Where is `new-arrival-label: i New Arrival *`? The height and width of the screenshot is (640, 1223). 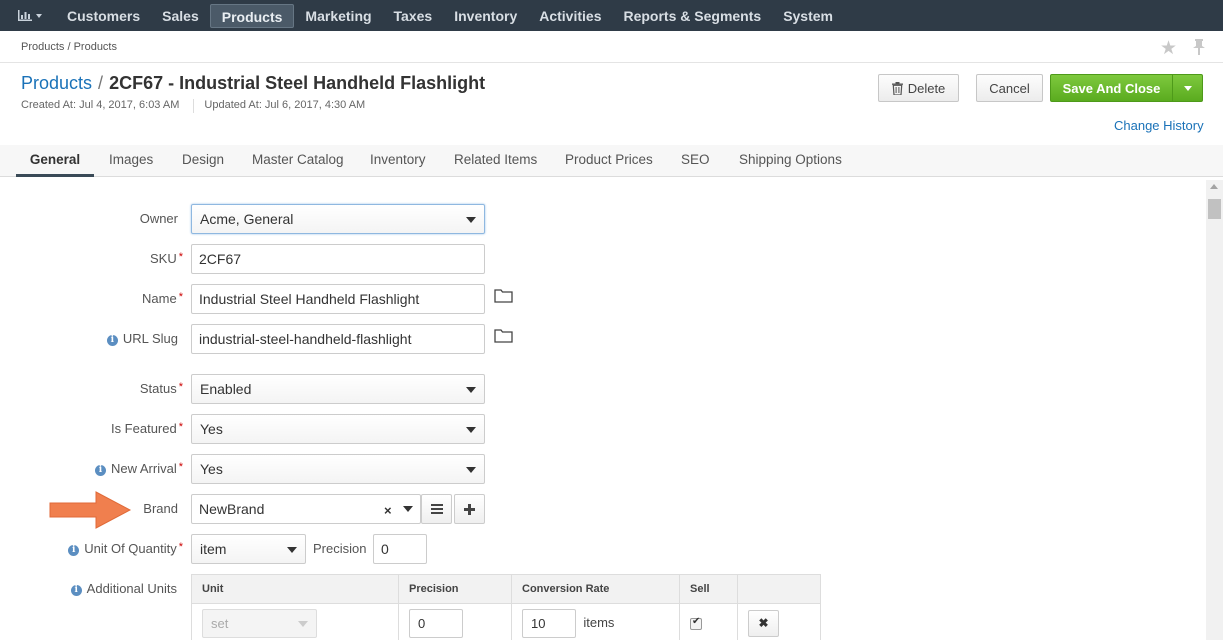 new-arrival-label: i New Arrival * is located at coordinates (138, 469).